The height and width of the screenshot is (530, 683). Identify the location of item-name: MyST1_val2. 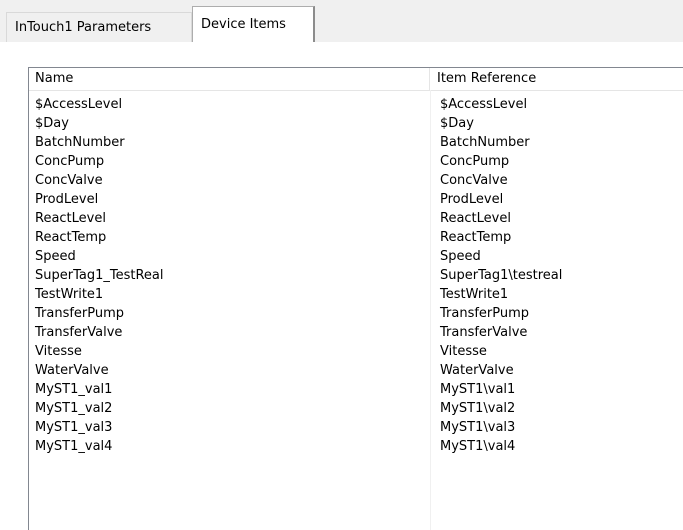
(74, 408).